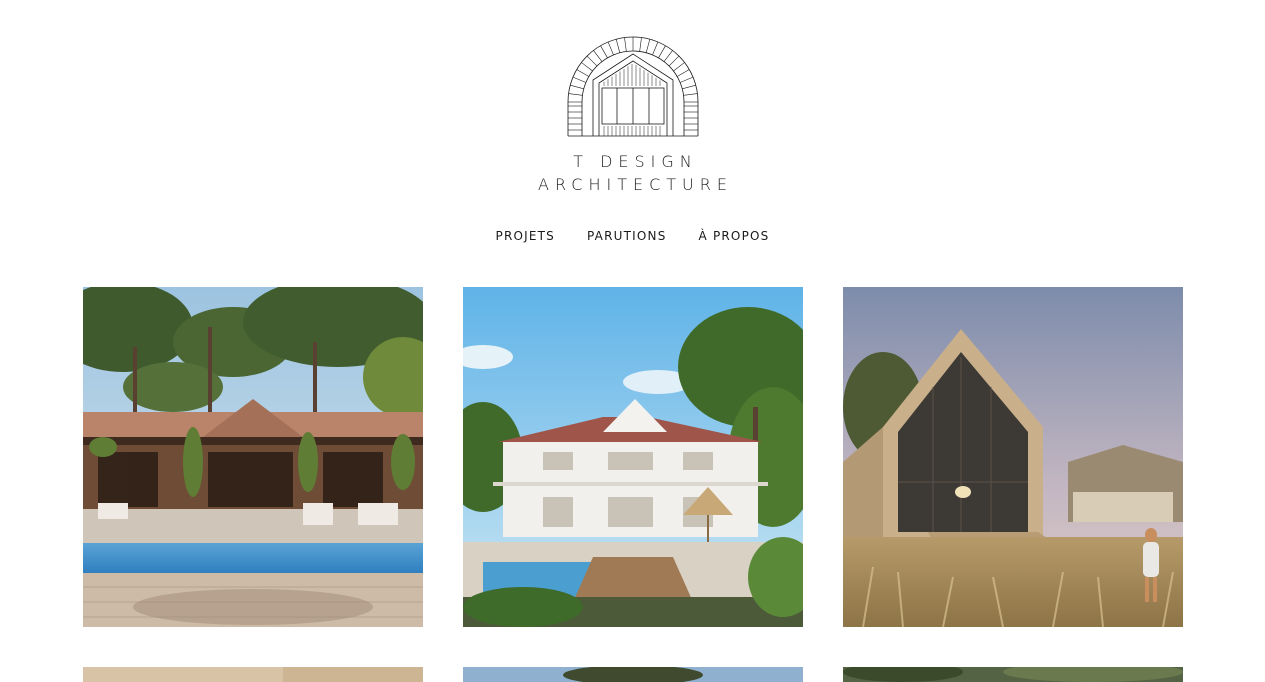 The width and height of the screenshot is (1265, 682). I want to click on main-nav: PROJETS PARUTIONS À PROPOS, so click(632, 236).